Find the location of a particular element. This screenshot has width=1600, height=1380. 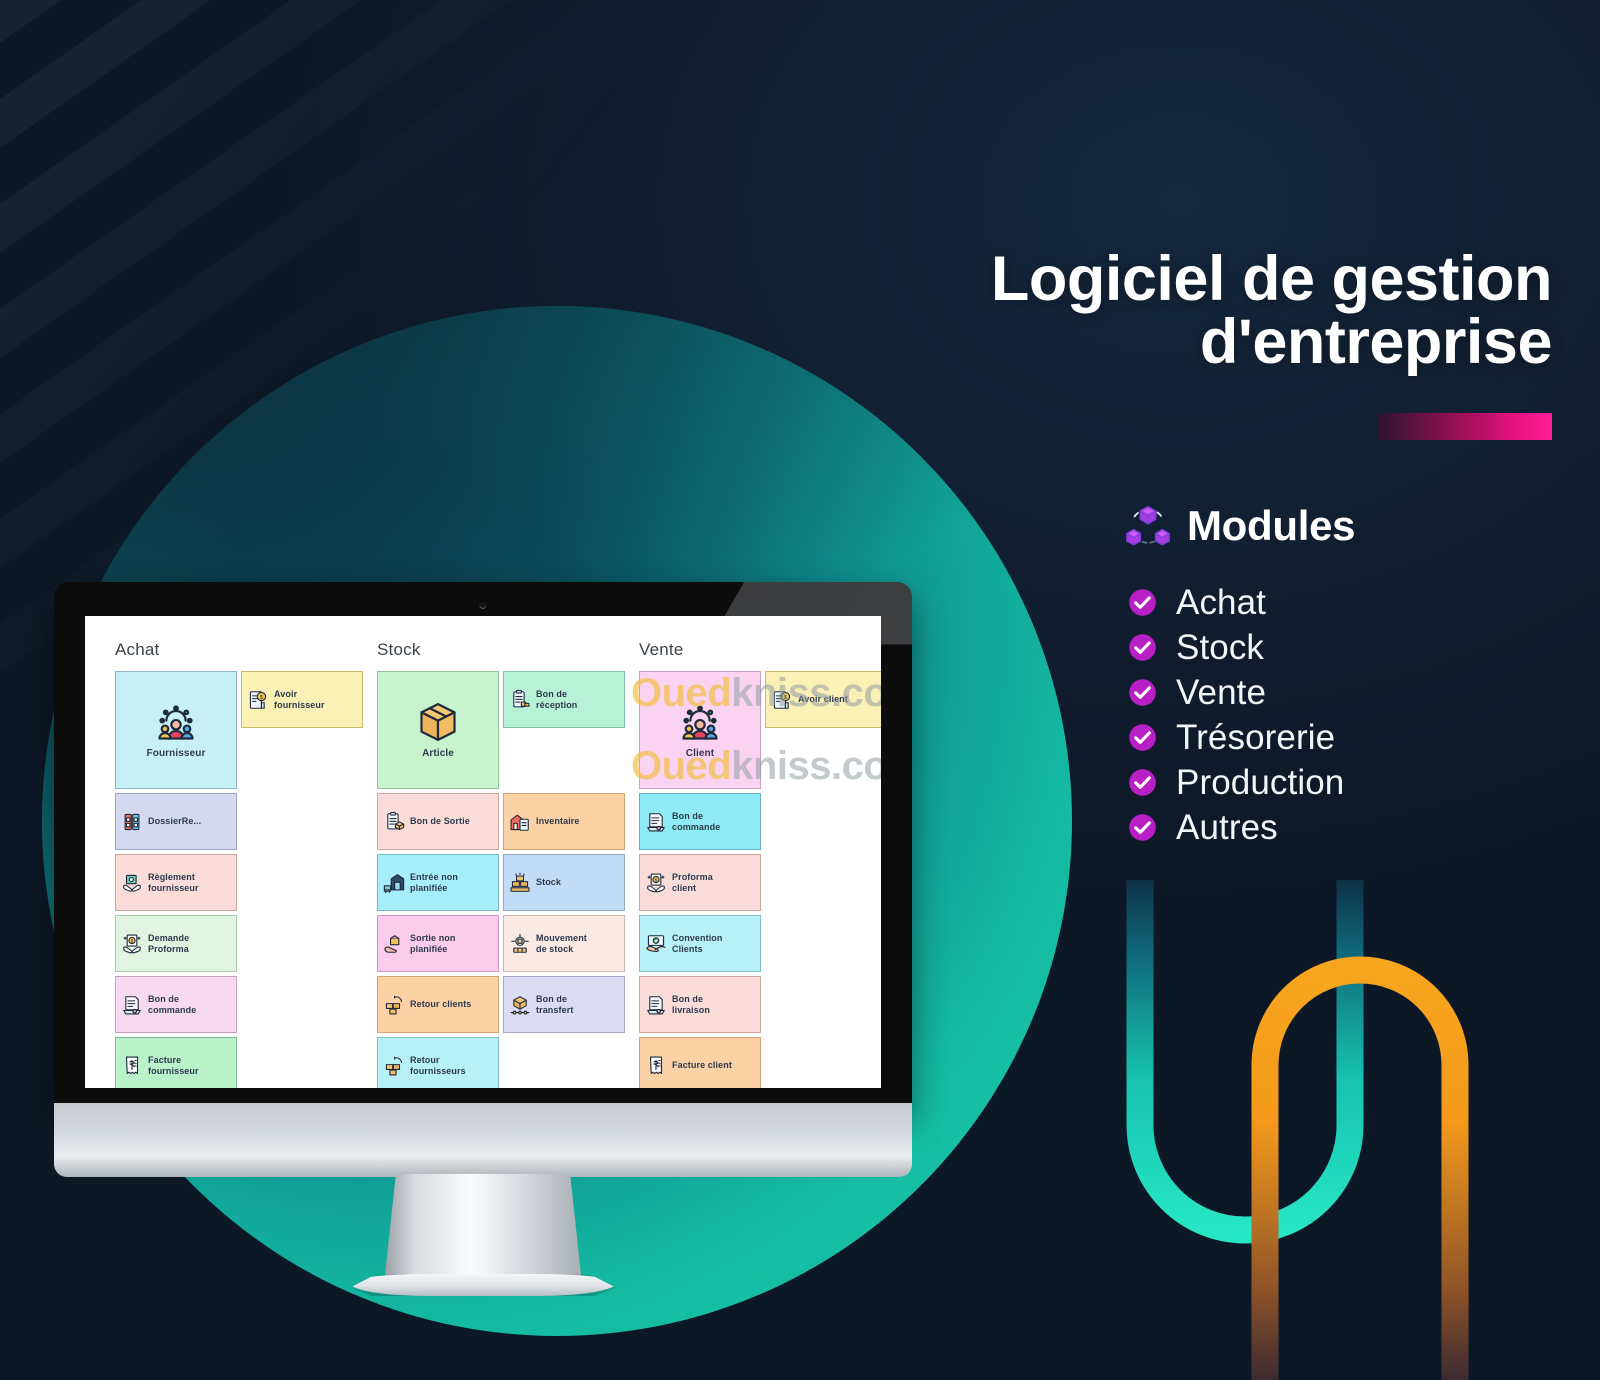

module-tile: Client is located at coordinates (700, 730).